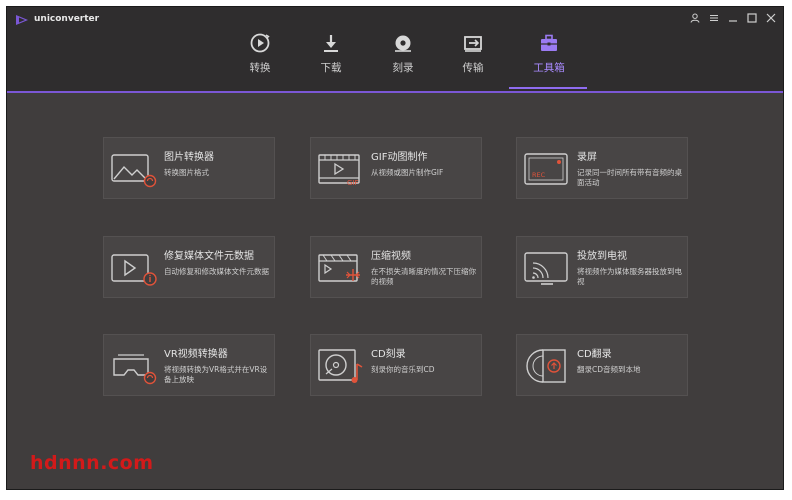 The height and width of the screenshot is (500, 792). Describe the element at coordinates (353, 183) in the screenshot. I see `svg-text: GIF` at that location.